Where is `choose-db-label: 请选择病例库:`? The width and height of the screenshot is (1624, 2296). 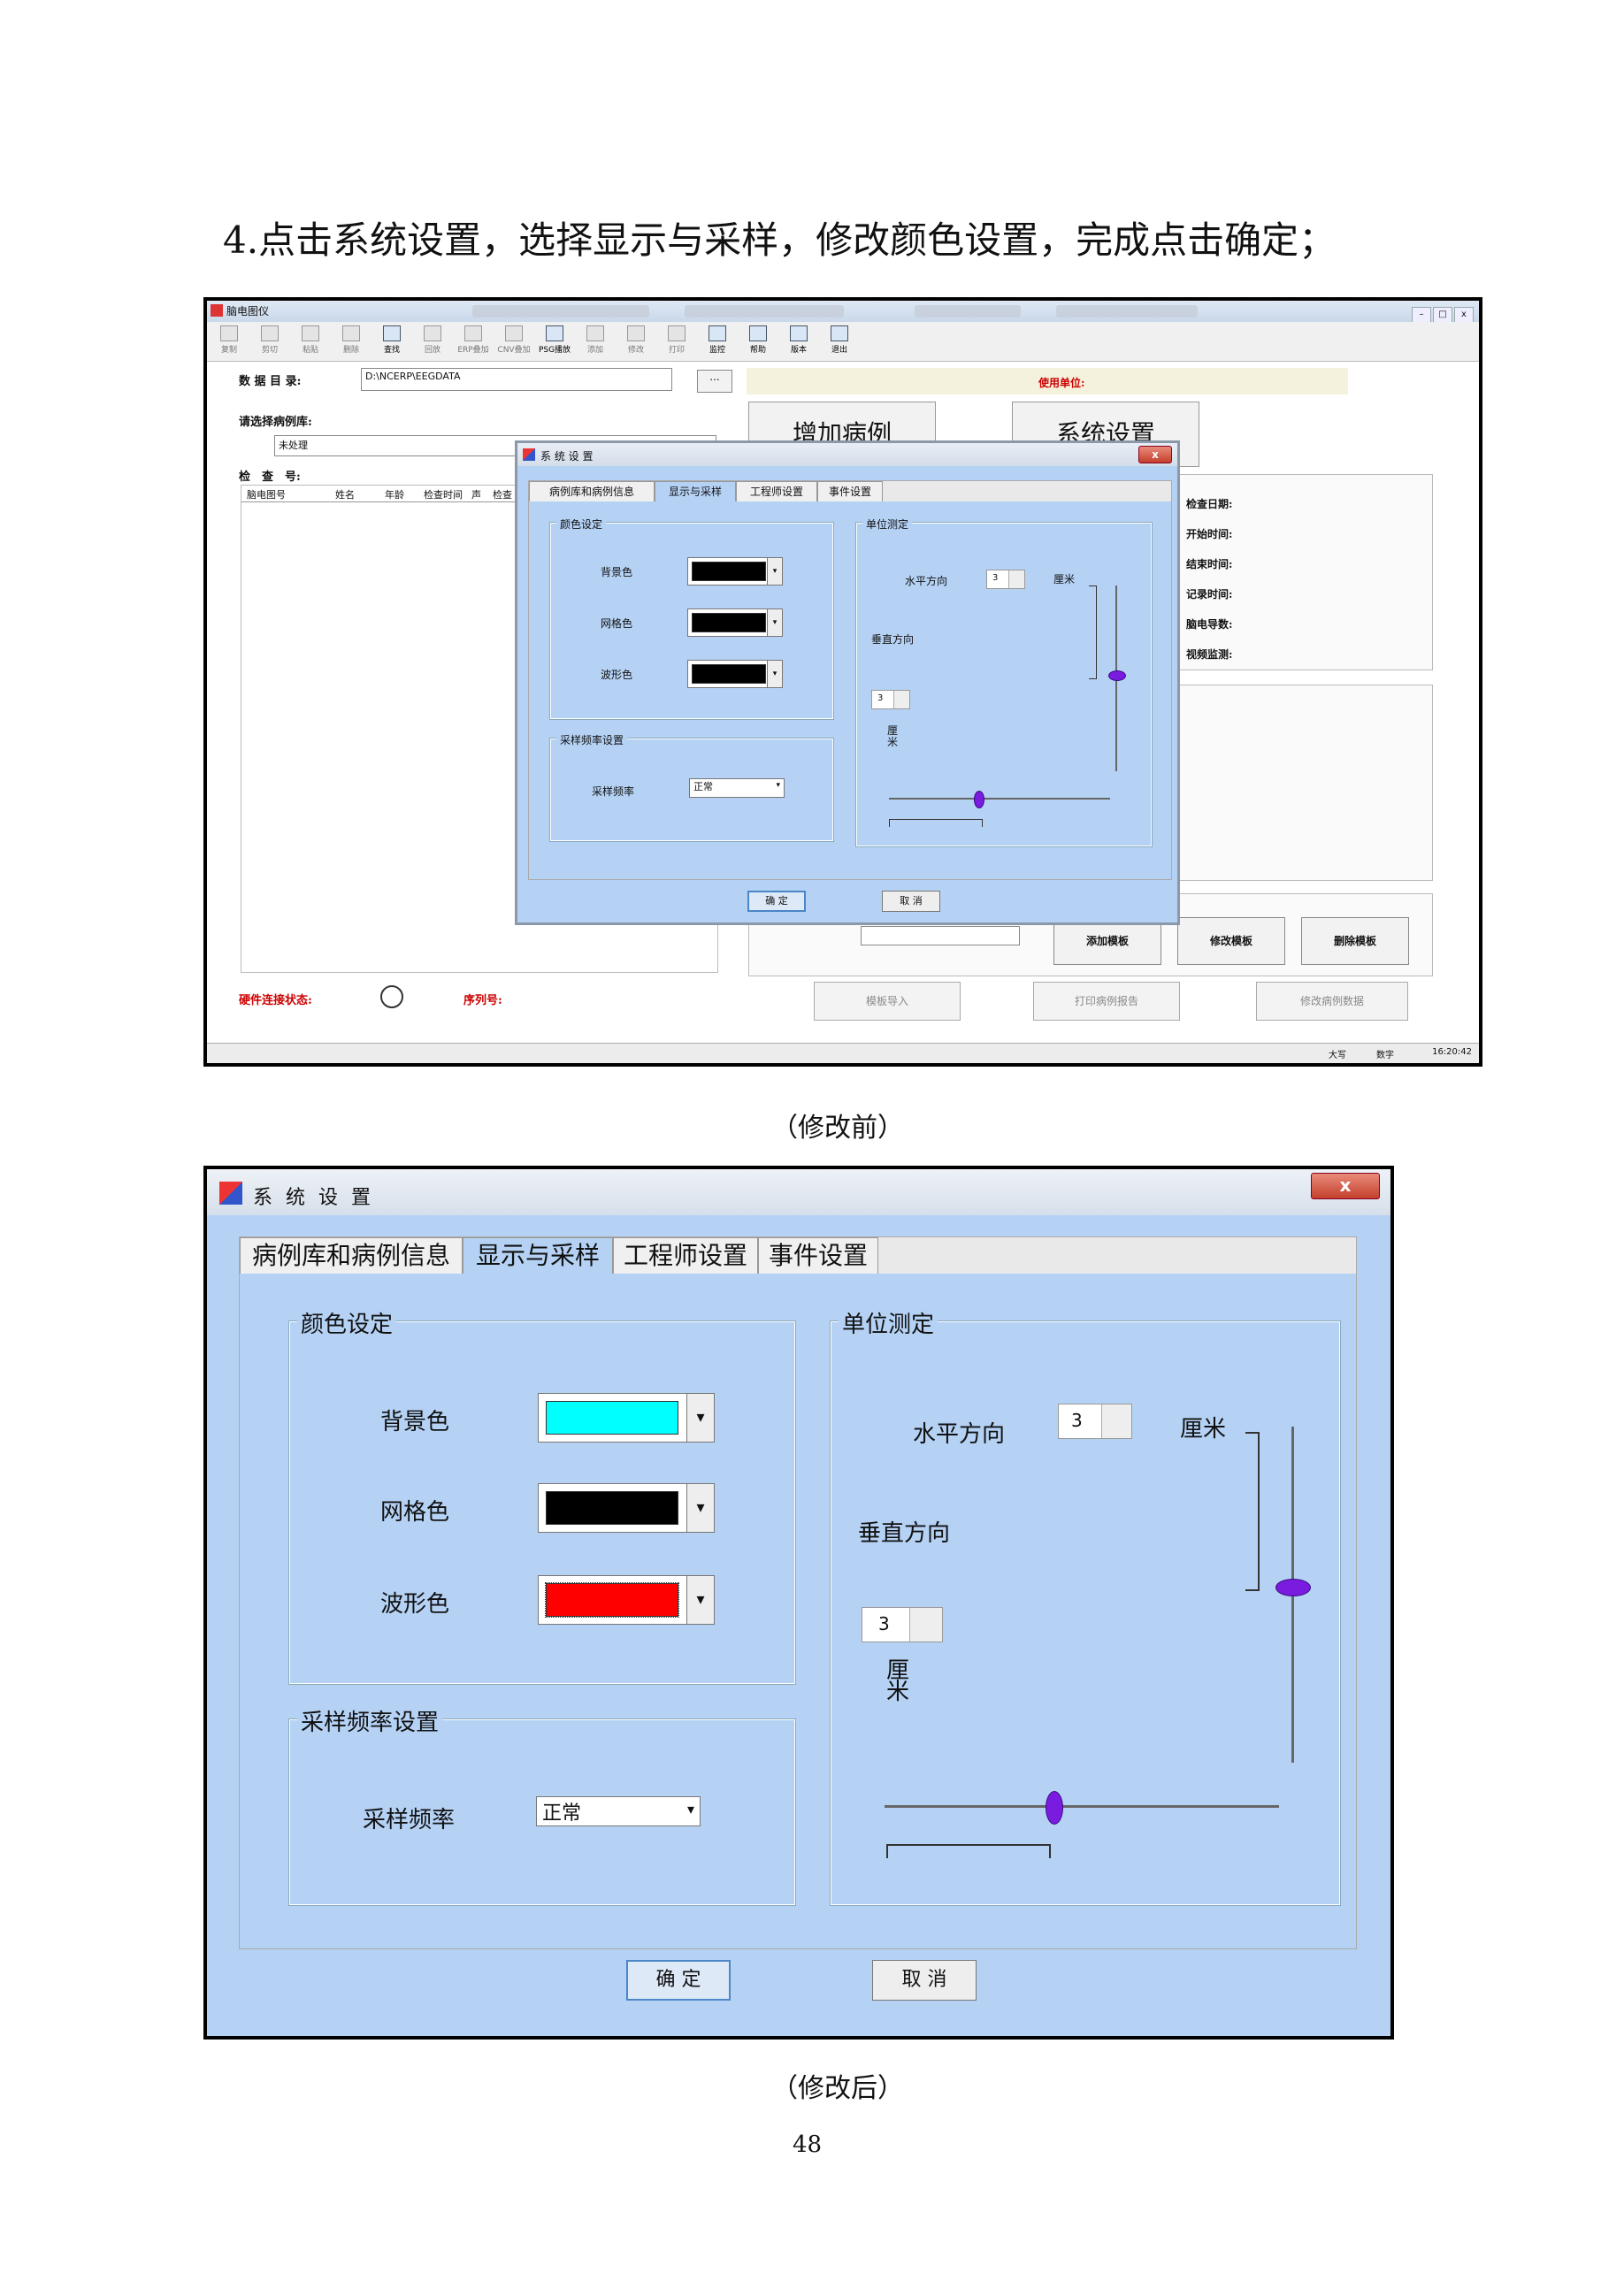 choose-db-label: 请选择病例库: is located at coordinates (275, 422).